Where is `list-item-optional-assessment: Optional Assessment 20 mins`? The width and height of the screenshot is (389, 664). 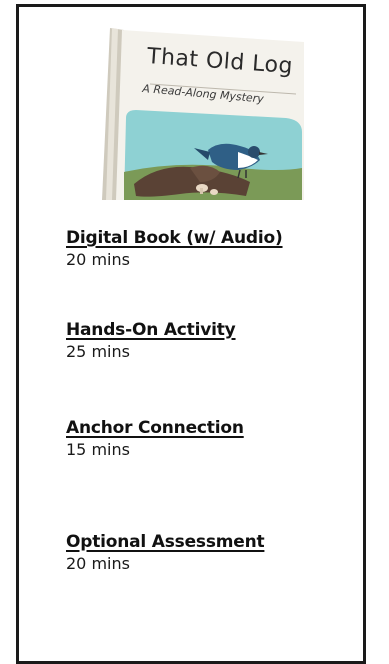 list-item-optional-assessment: Optional Assessment 20 mins is located at coordinates (165, 552).